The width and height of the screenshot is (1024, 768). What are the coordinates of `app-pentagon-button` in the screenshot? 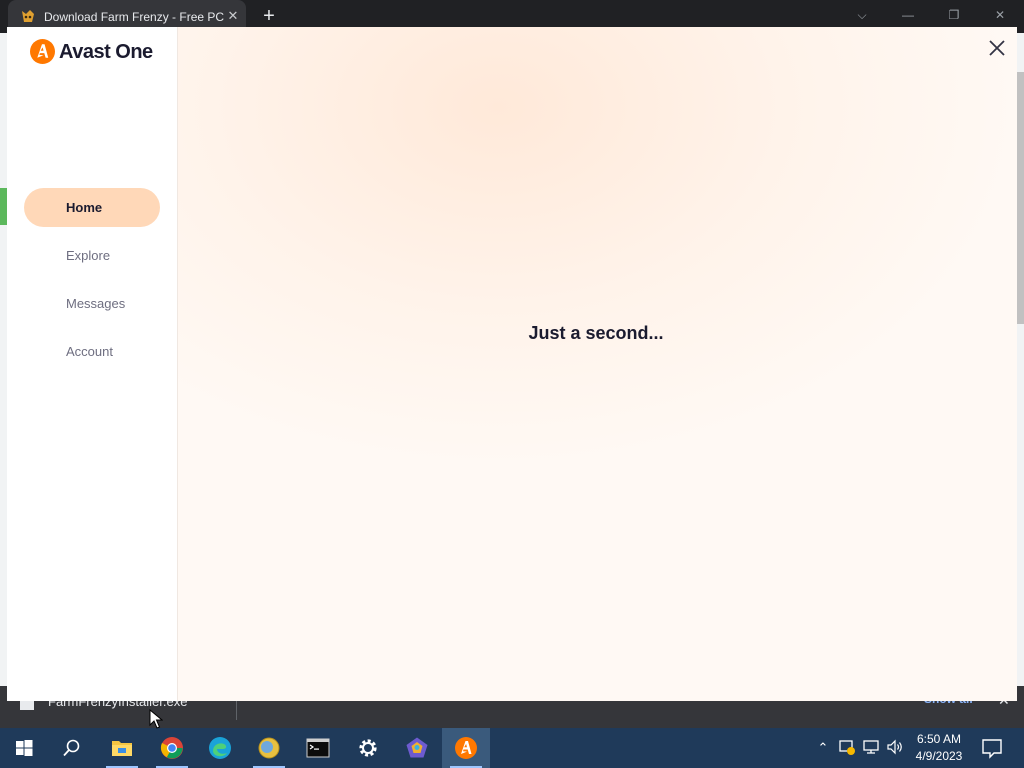 It's located at (417, 748).